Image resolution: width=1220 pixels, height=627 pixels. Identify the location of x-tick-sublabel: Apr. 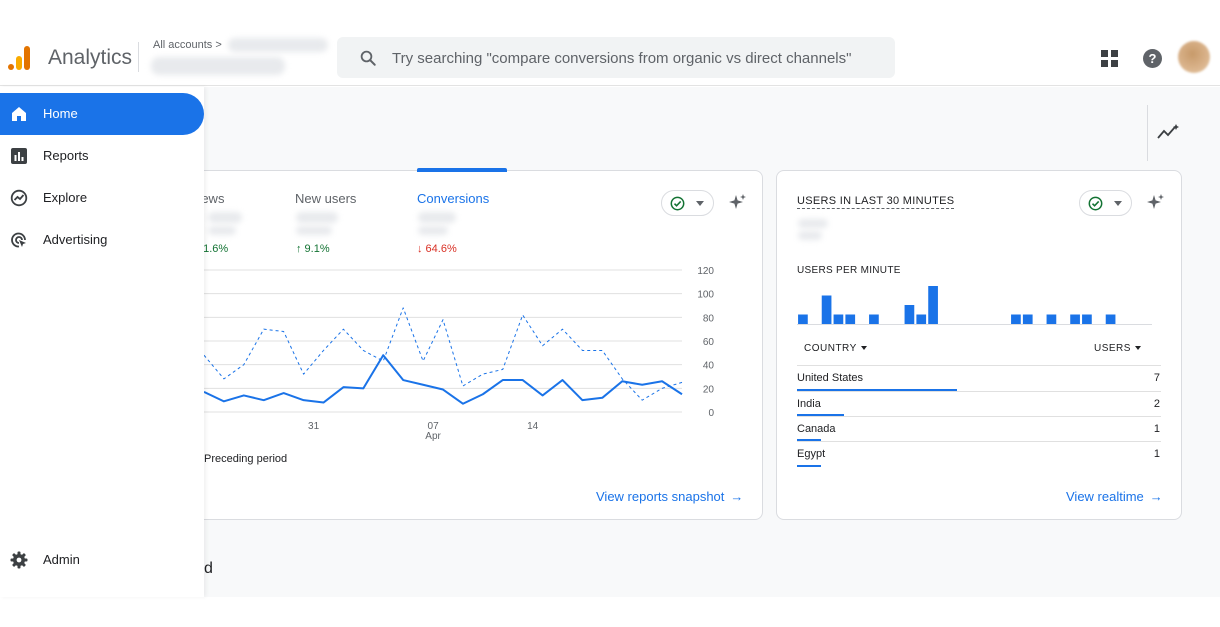
(433, 436).